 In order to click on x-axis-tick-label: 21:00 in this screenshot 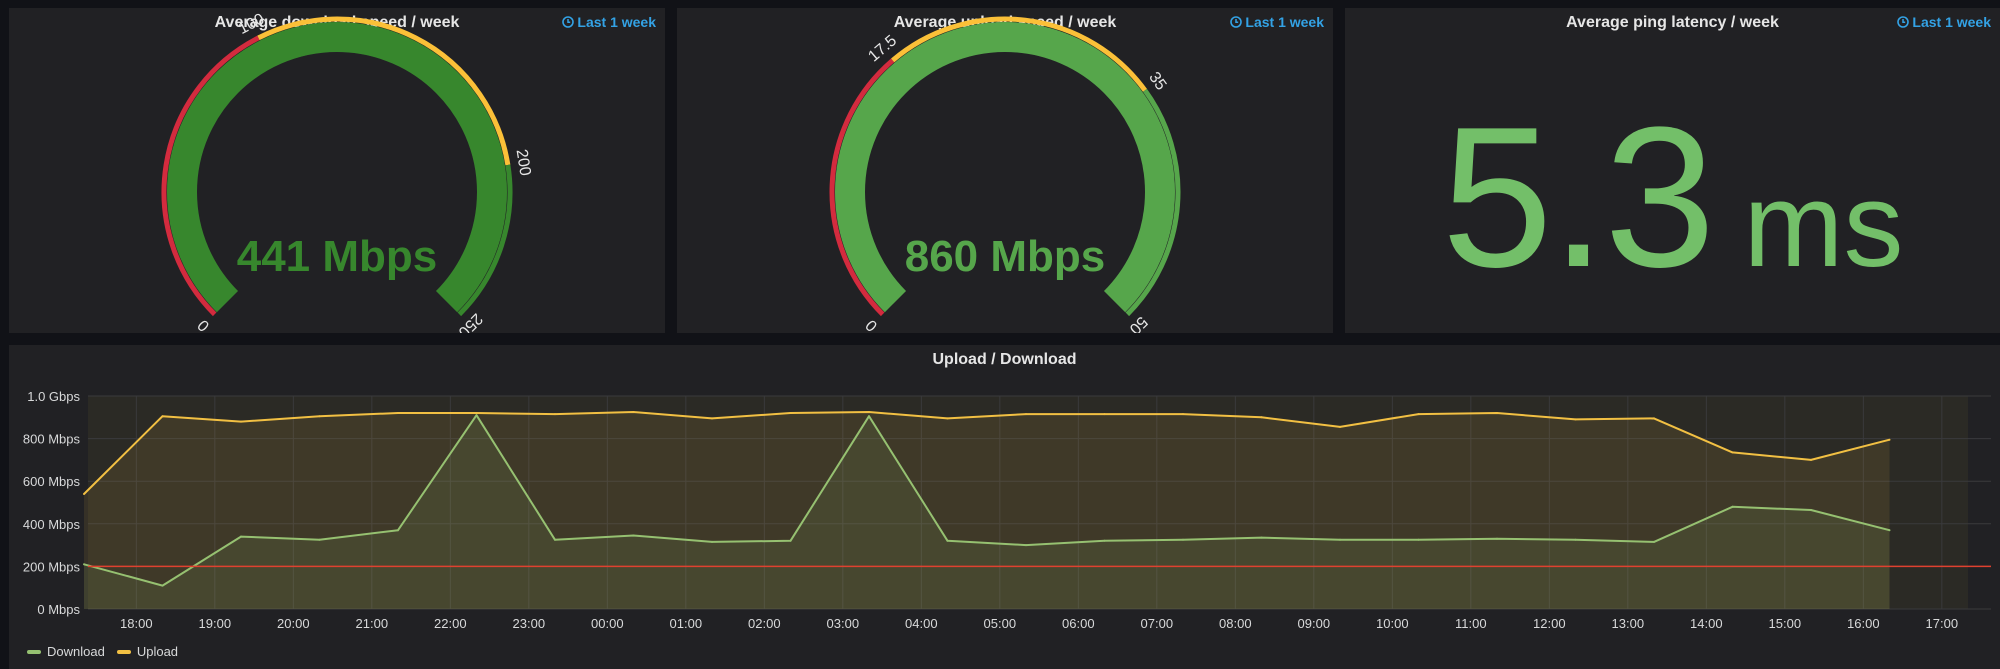, I will do `click(372, 623)`.